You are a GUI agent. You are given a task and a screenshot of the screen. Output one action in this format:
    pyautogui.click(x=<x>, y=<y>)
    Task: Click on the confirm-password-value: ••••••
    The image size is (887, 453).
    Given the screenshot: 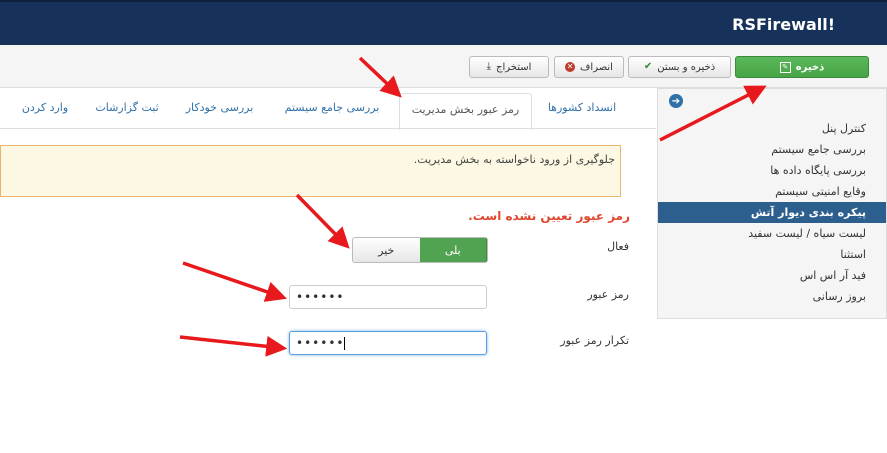 What is the action you would take?
    pyautogui.click(x=320, y=343)
    